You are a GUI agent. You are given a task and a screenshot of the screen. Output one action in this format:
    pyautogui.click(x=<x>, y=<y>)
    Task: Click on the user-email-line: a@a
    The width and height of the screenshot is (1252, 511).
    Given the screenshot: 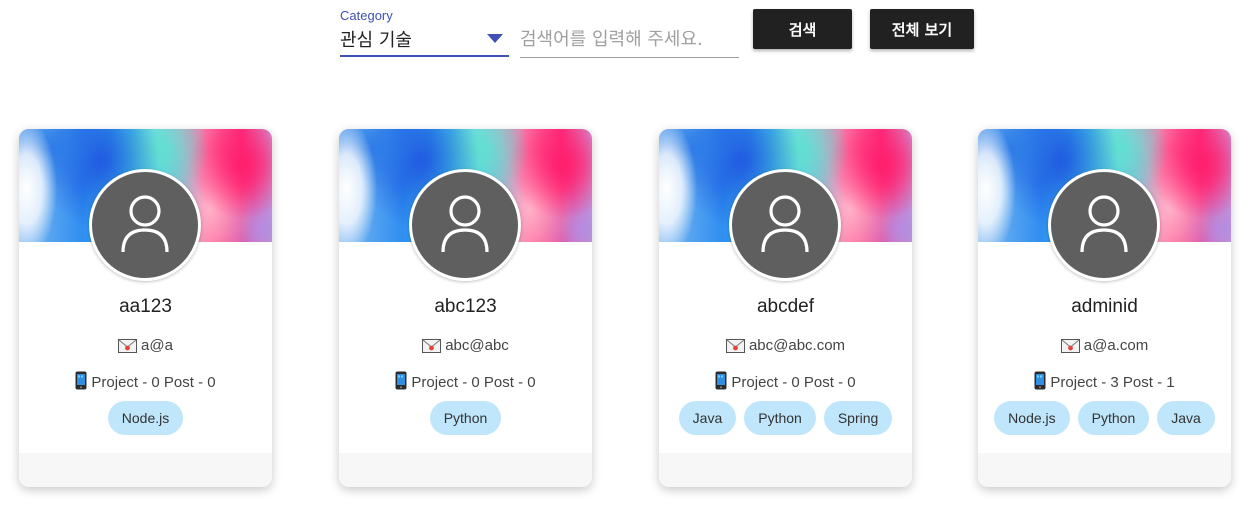 What is the action you would take?
    pyautogui.click(x=145, y=347)
    